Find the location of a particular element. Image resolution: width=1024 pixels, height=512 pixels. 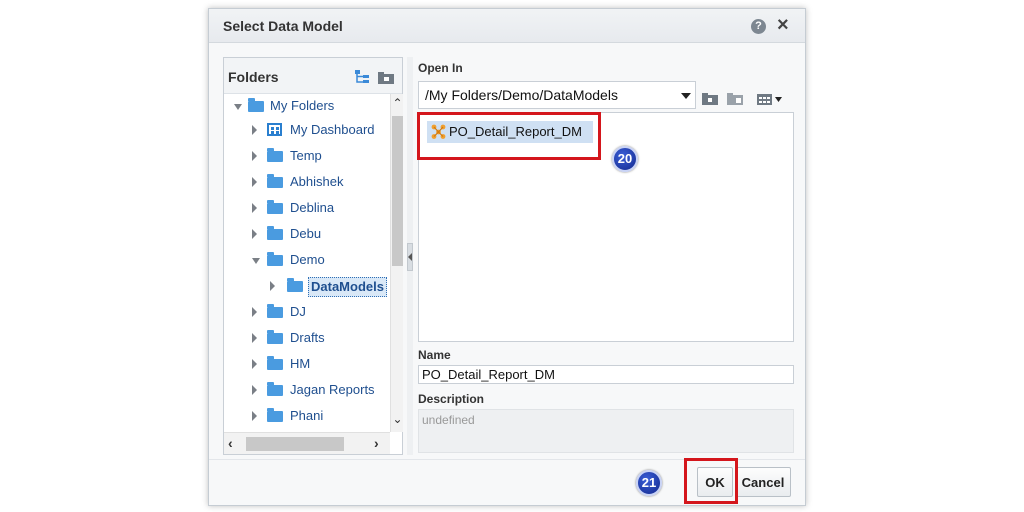

tree-item-label: DJ is located at coordinates (298, 311).